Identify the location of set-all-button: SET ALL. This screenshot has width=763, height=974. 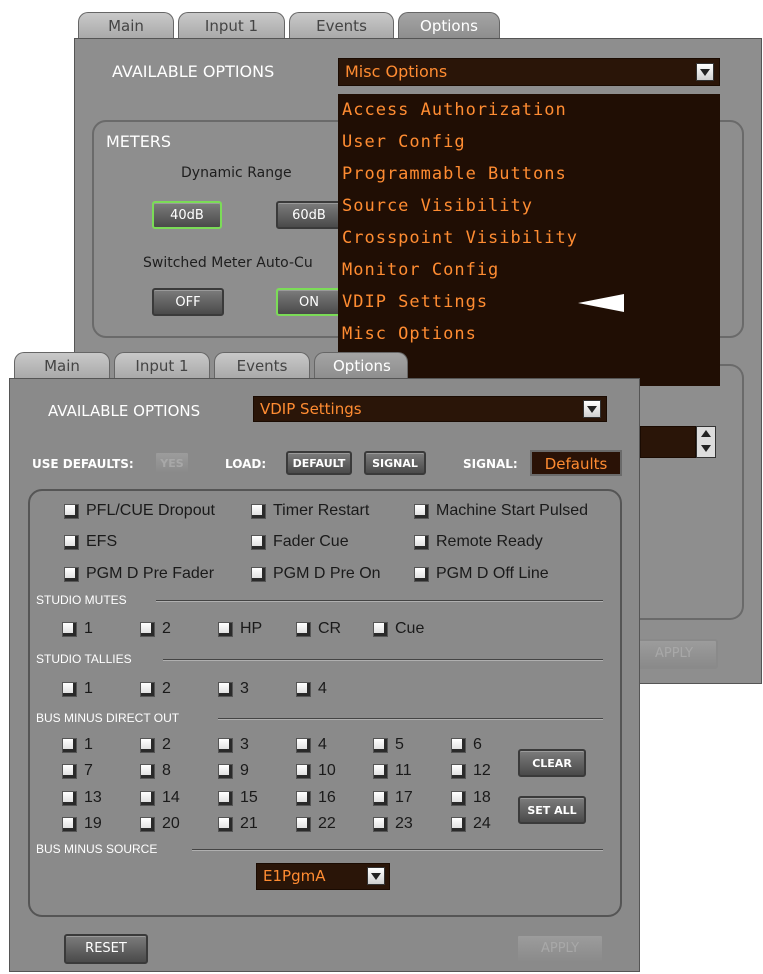
(552, 810).